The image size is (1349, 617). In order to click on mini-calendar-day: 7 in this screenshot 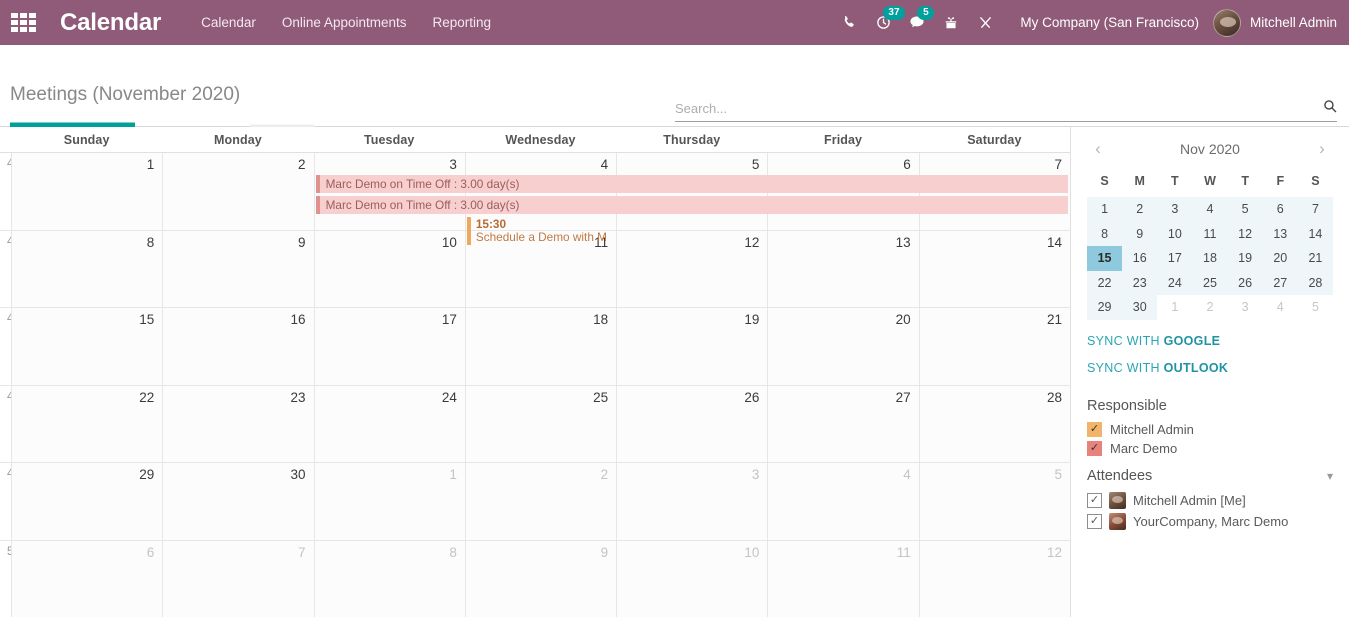, I will do `click(1315, 209)`.